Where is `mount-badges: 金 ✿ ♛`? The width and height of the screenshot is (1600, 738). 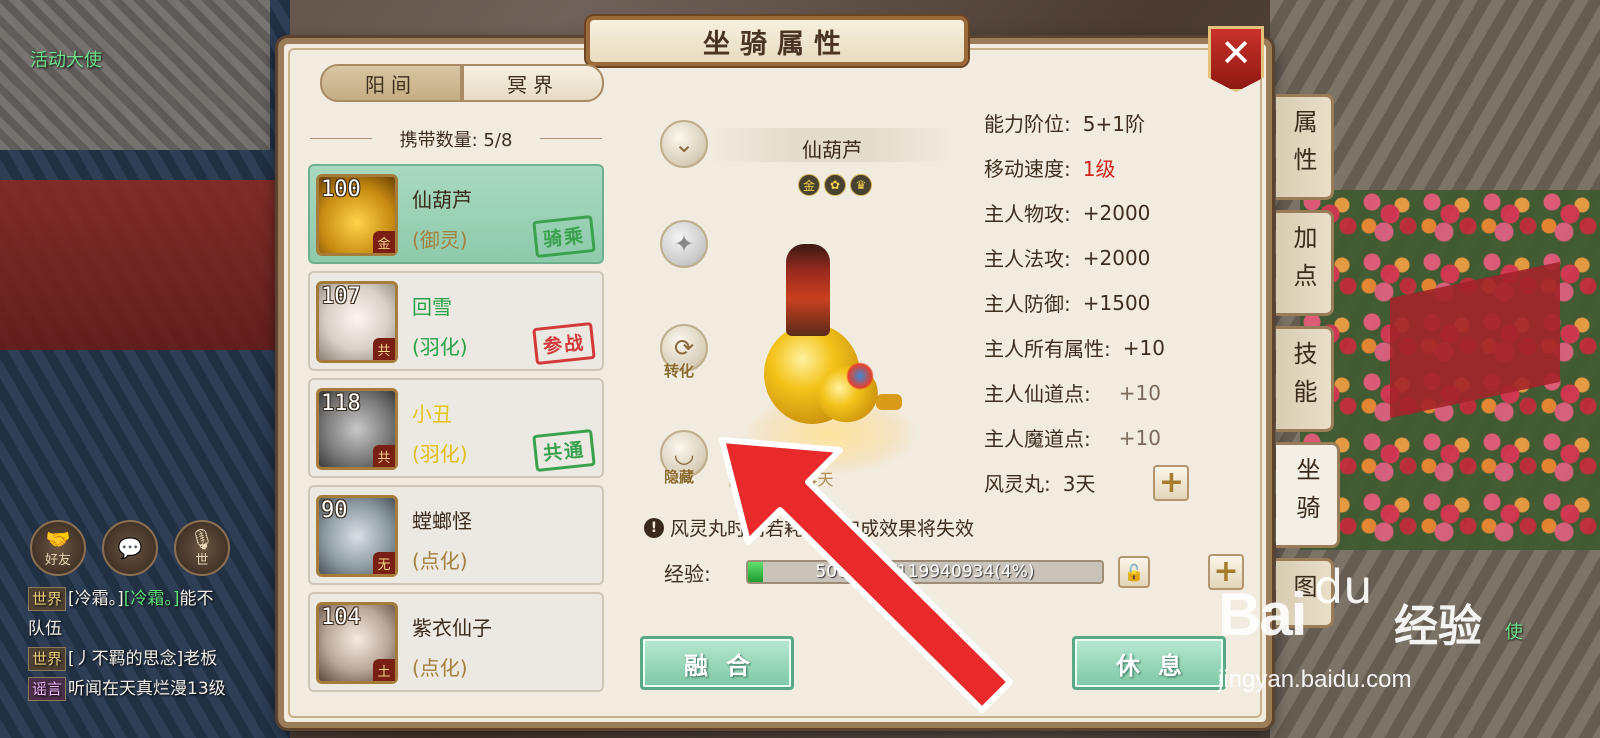 mount-badges: 金 ✿ ♛ is located at coordinates (835, 185).